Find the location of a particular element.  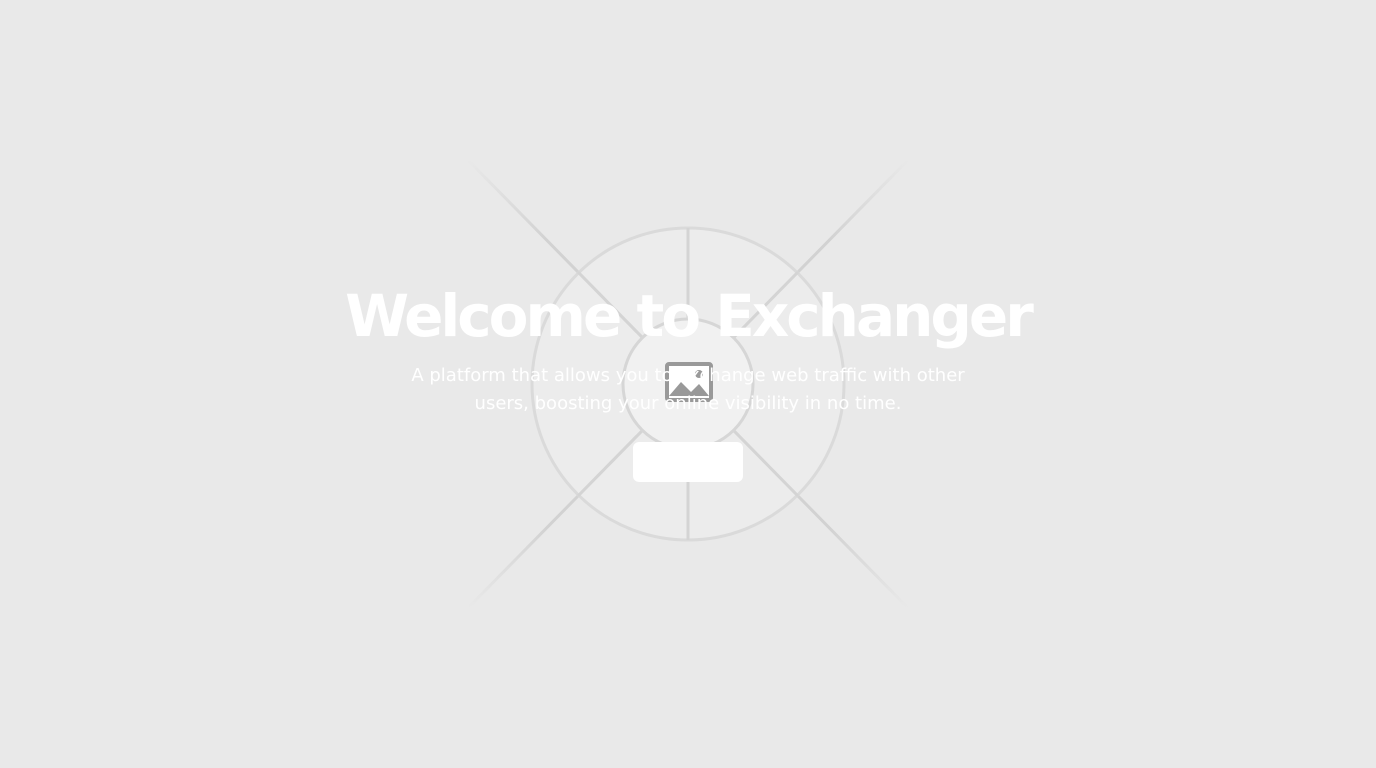

hero-cta-button is located at coordinates (688, 462).